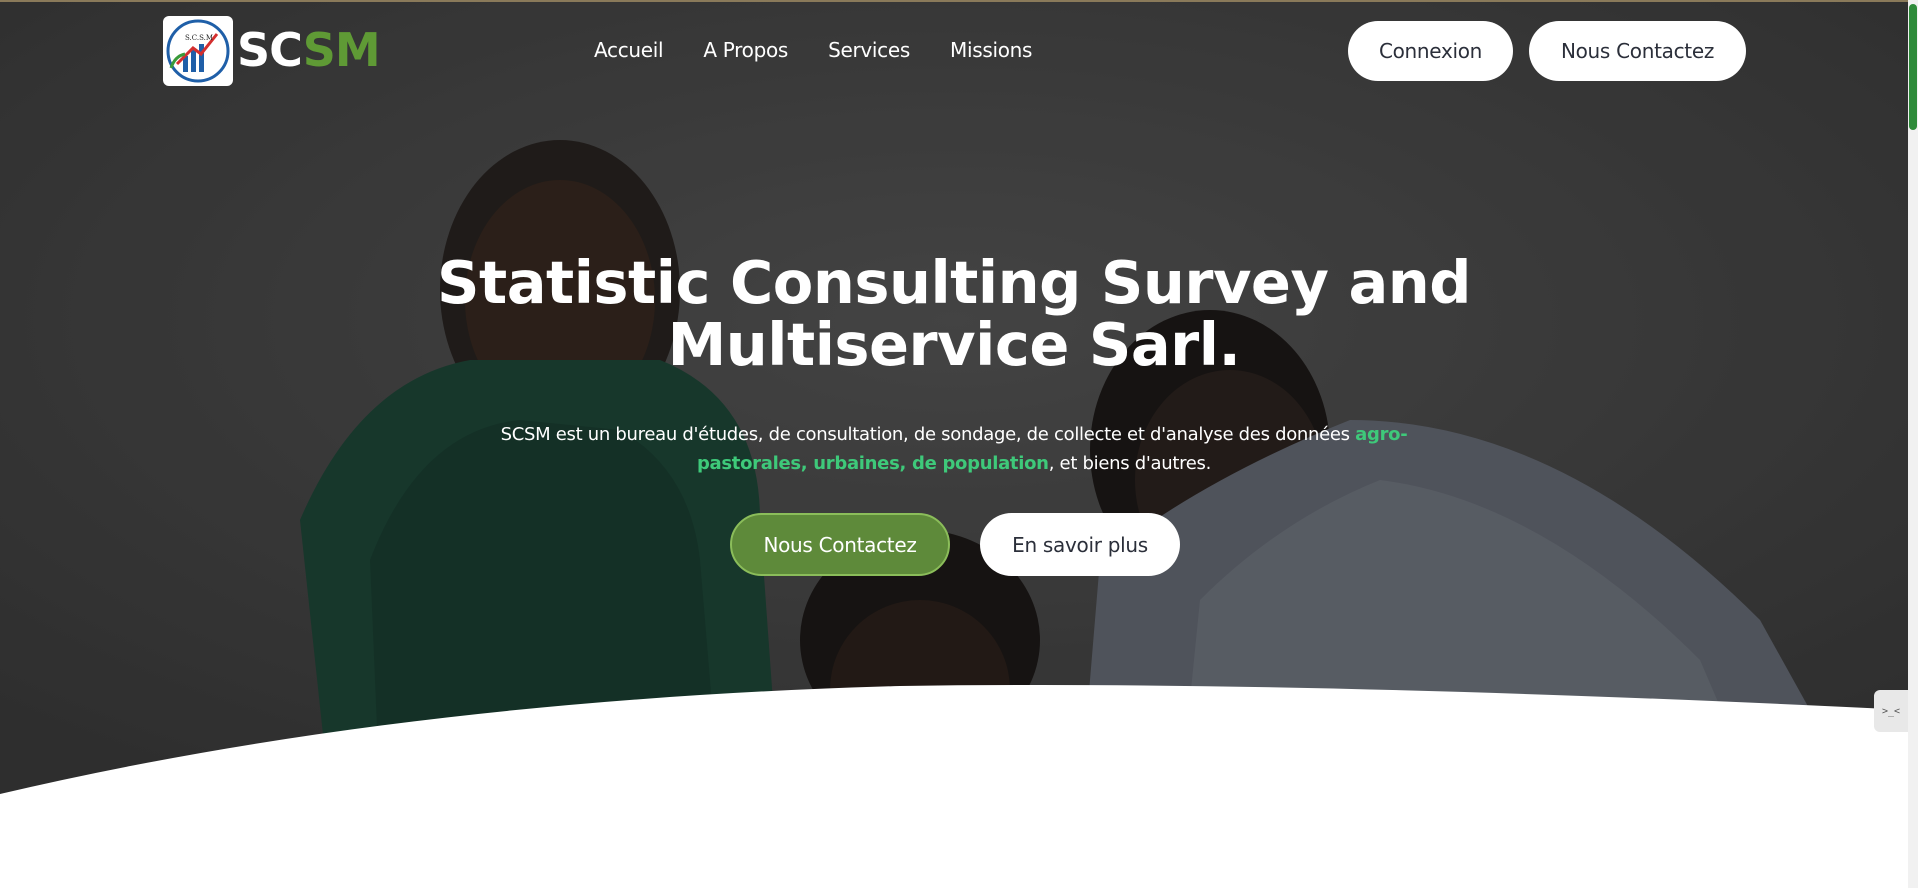  What do you see at coordinates (270, 50) in the screenshot?
I see `brand-name-part1: SC` at bounding box center [270, 50].